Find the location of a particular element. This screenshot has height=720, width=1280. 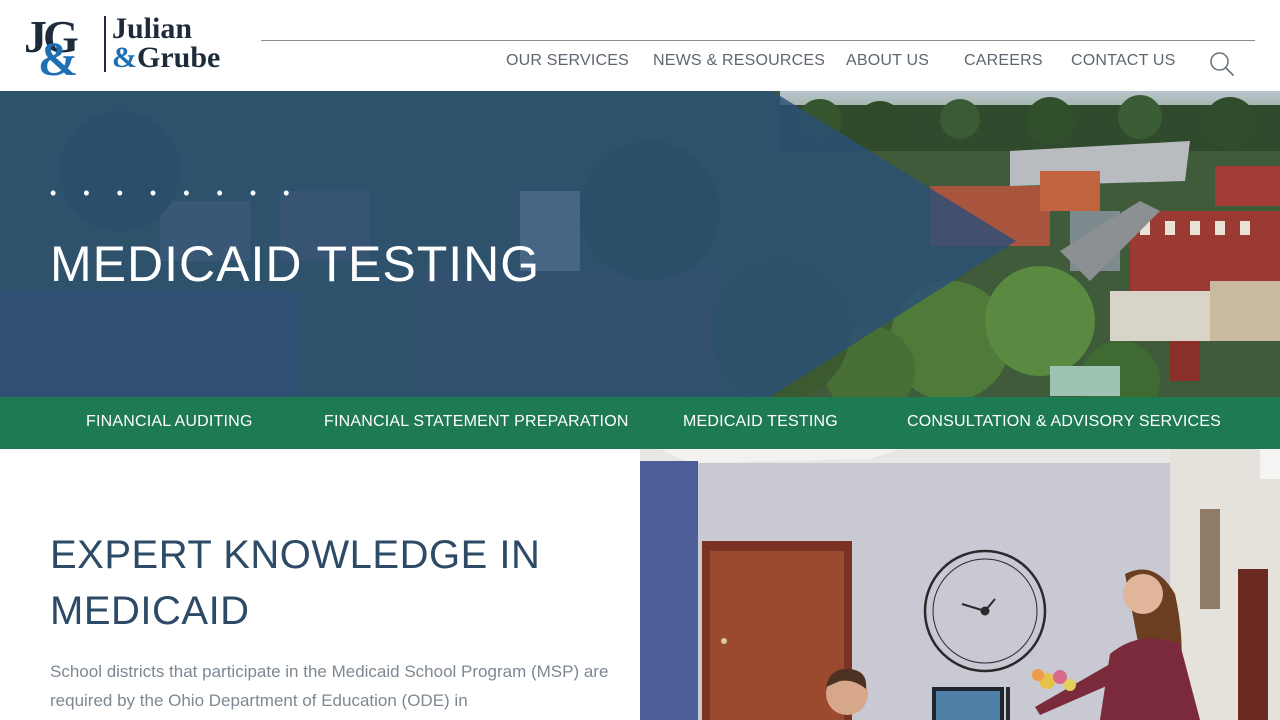

section-heading: EXPERT KNOWLEDGE IN MEDICAID is located at coordinates (295, 583).